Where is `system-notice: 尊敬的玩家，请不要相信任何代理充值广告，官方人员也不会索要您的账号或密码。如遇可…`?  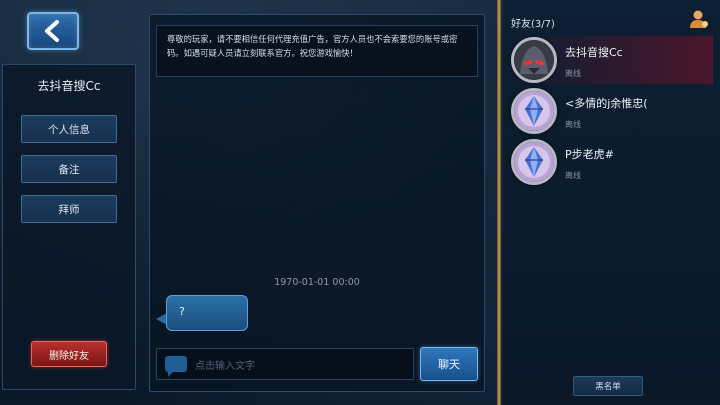 system-notice: 尊敬的玩家，请不要相信任何代理充值广告，官方人员也不会索要您的账号或密码。如遇可… is located at coordinates (317, 51).